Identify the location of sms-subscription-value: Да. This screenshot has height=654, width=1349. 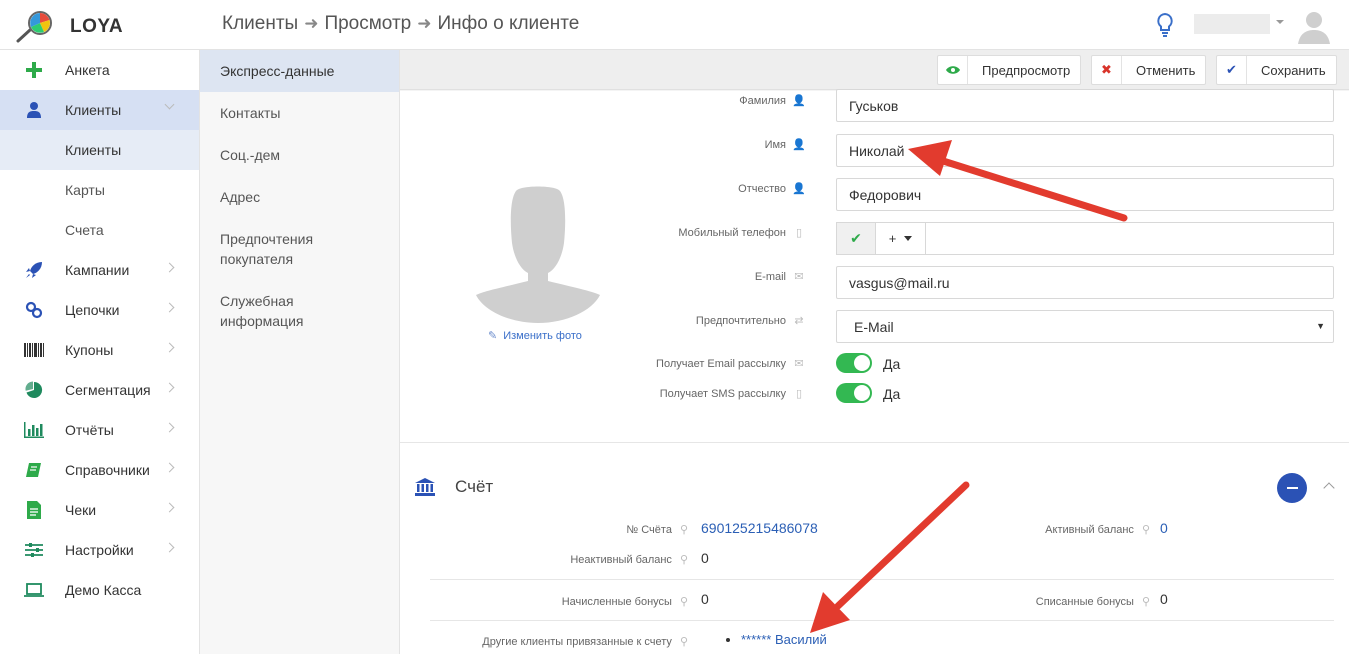
(892, 394).